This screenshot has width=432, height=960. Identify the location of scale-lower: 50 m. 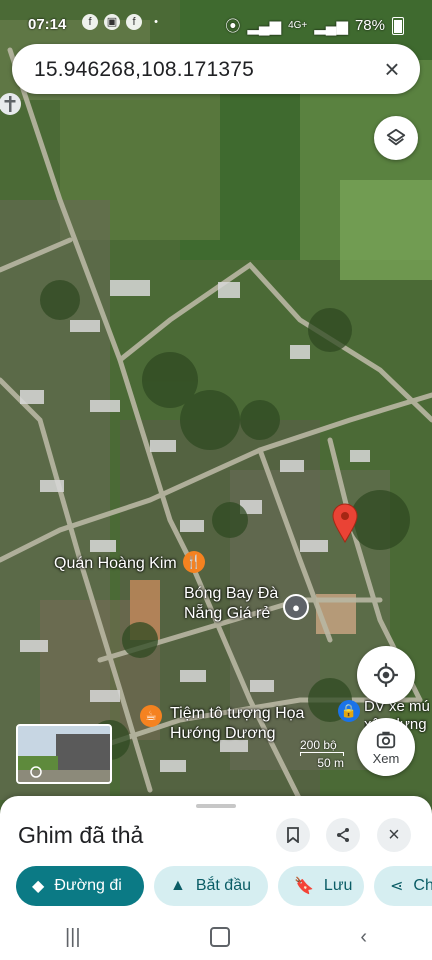
(330, 763).